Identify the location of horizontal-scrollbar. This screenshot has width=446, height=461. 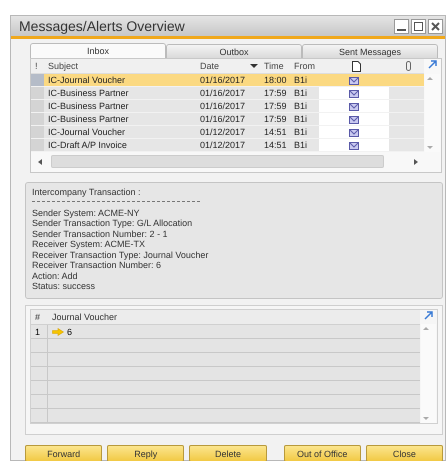
(217, 161).